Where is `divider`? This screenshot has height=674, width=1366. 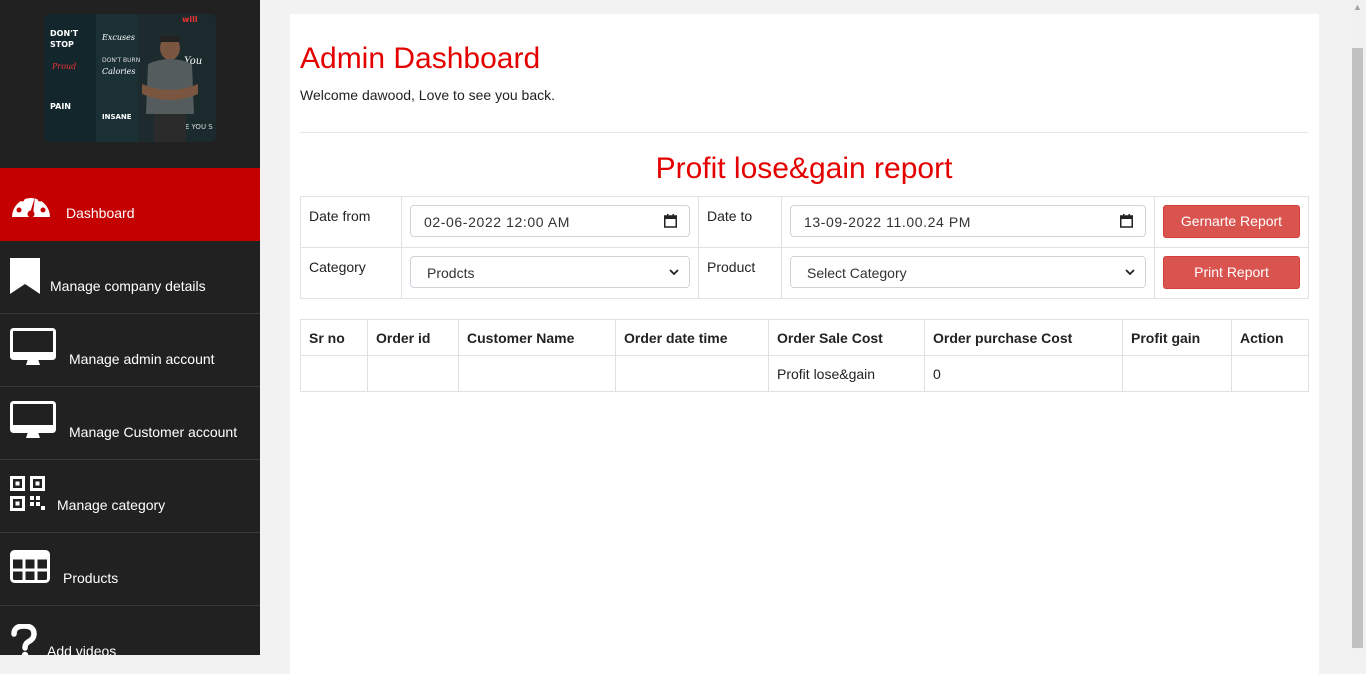
divider is located at coordinates (804, 132).